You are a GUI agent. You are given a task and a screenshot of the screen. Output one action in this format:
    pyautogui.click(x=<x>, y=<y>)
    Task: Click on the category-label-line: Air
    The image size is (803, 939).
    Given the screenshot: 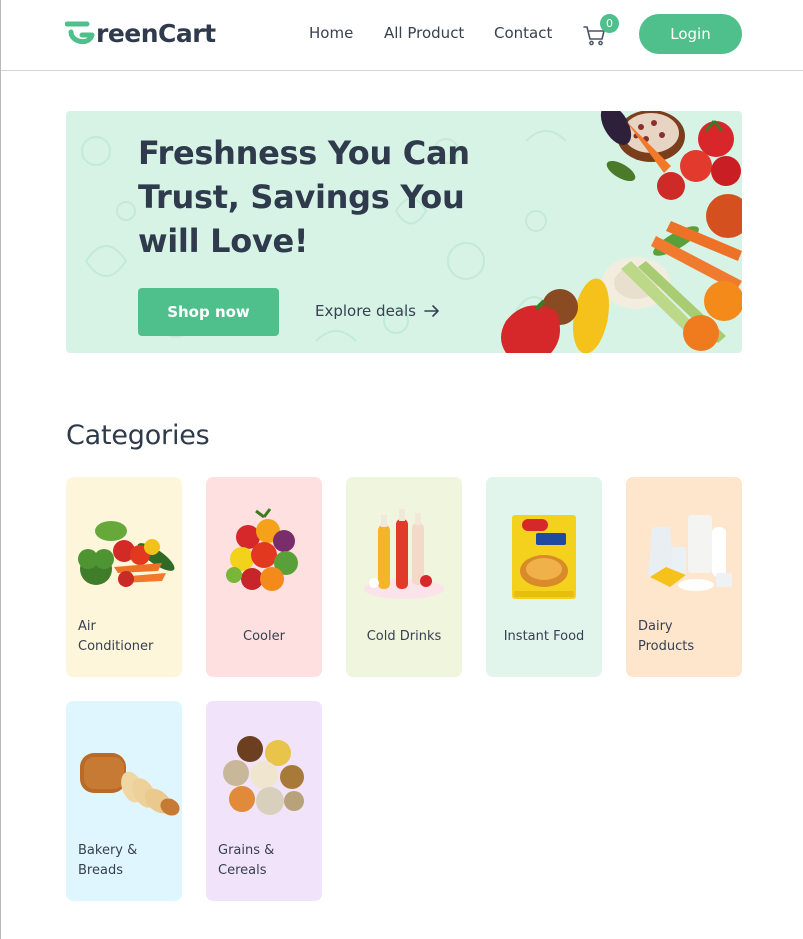 What is the action you would take?
    pyautogui.click(x=87, y=626)
    